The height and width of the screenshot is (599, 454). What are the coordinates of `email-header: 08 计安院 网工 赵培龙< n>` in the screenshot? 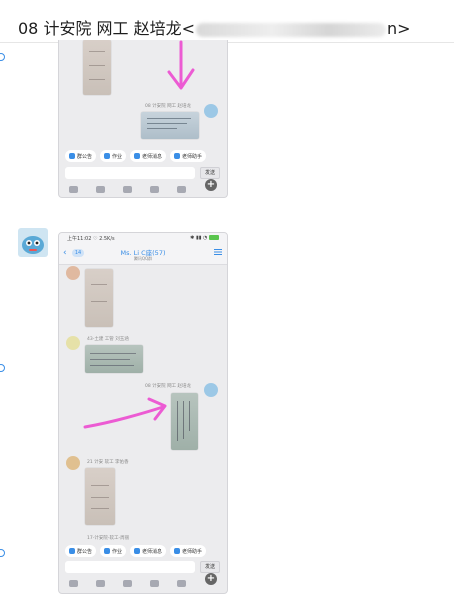 It's located at (227, 21).